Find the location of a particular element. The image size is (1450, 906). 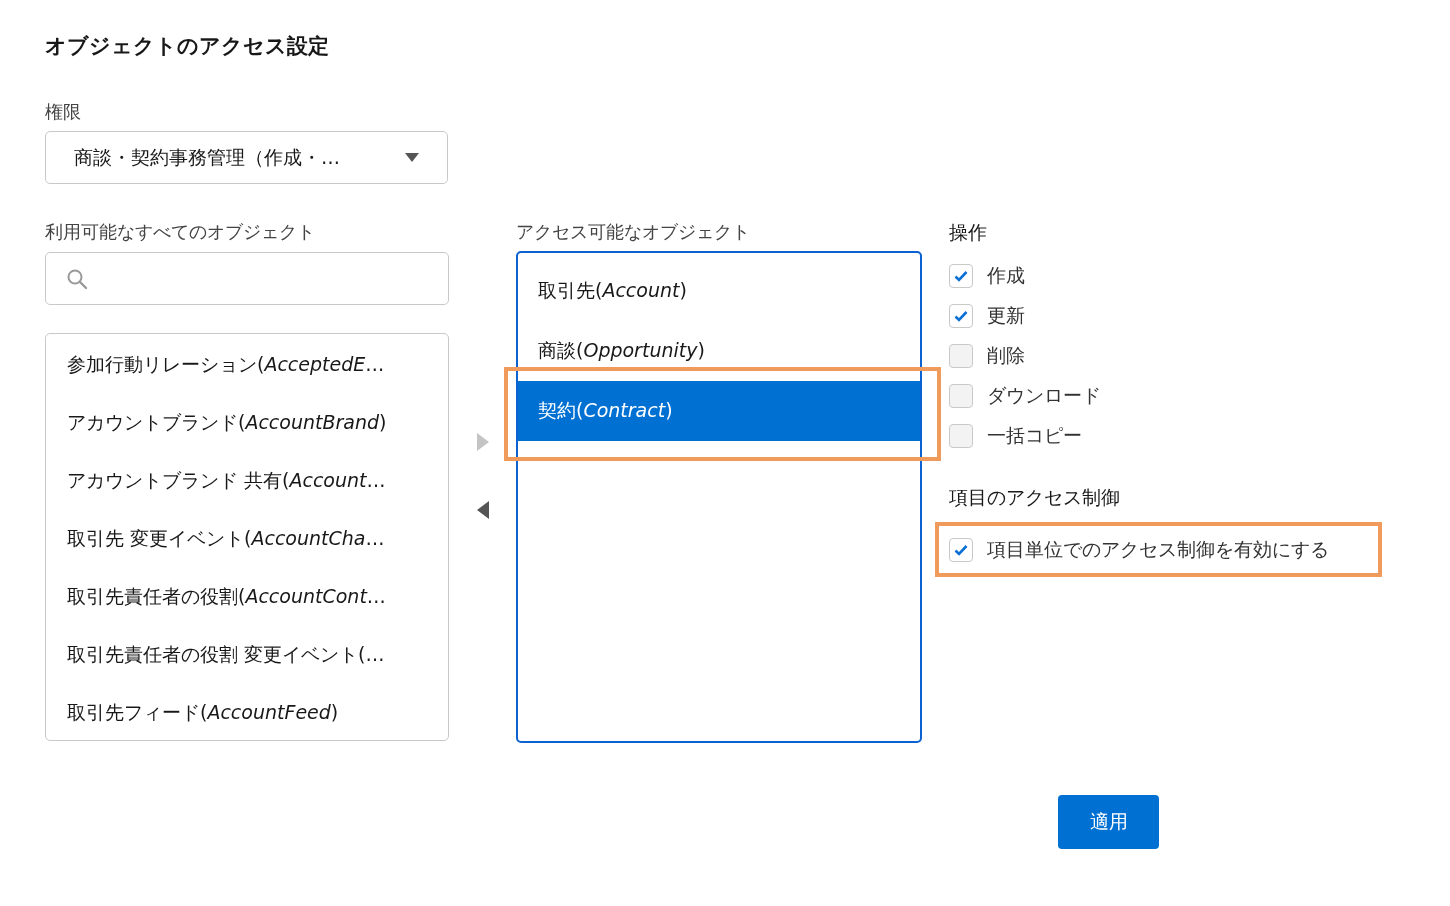

field-access-heading: 項目のアクセス制御 is located at coordinates (1035, 497).